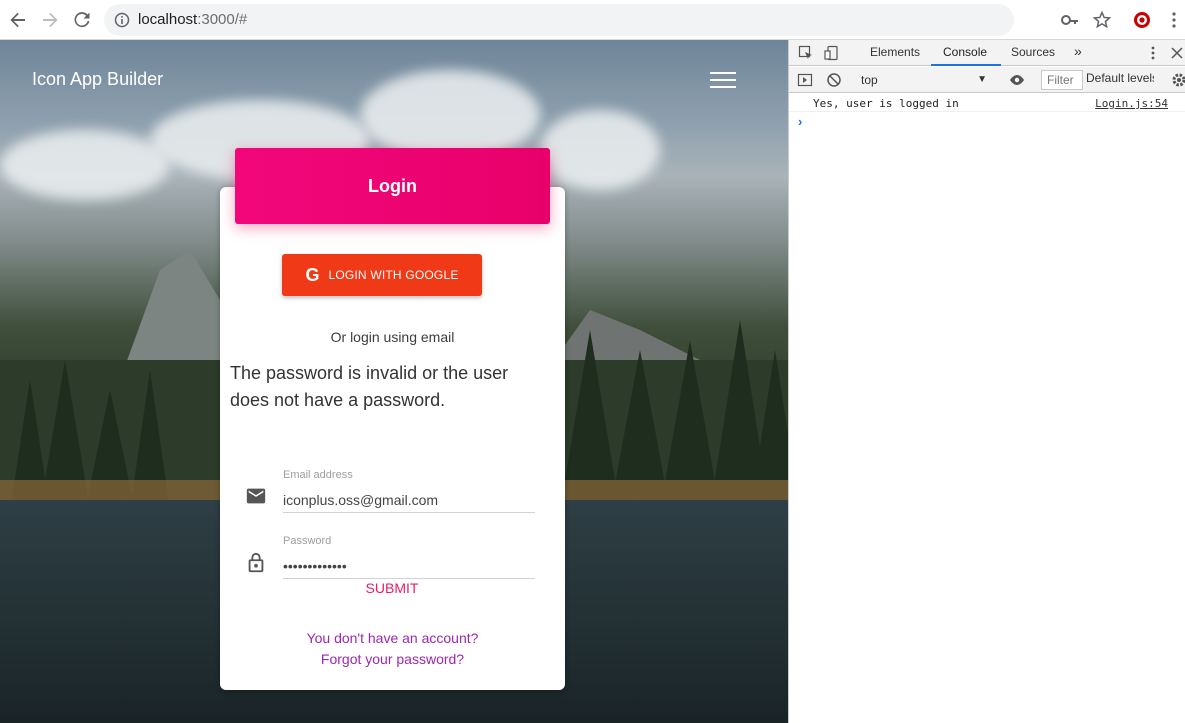 This screenshot has height=723, width=1185. Describe the element at coordinates (982, 79) in the screenshot. I see `chevron-down-icon: ▼` at that location.